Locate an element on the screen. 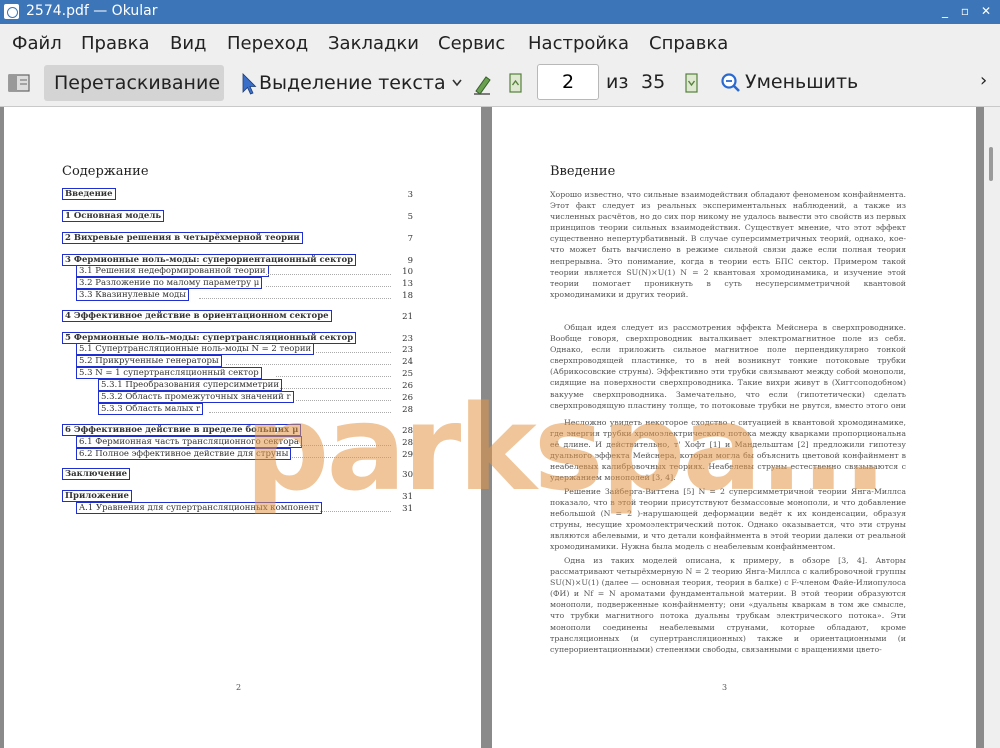 The height and width of the screenshot is (748, 1000). toc-page: 24 is located at coordinates (407, 362).